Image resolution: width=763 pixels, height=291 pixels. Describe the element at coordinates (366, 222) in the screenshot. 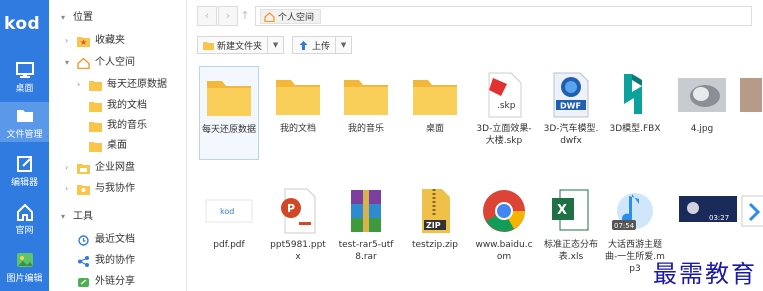

I see `file-item: test-rar5-utf8.rar` at that location.